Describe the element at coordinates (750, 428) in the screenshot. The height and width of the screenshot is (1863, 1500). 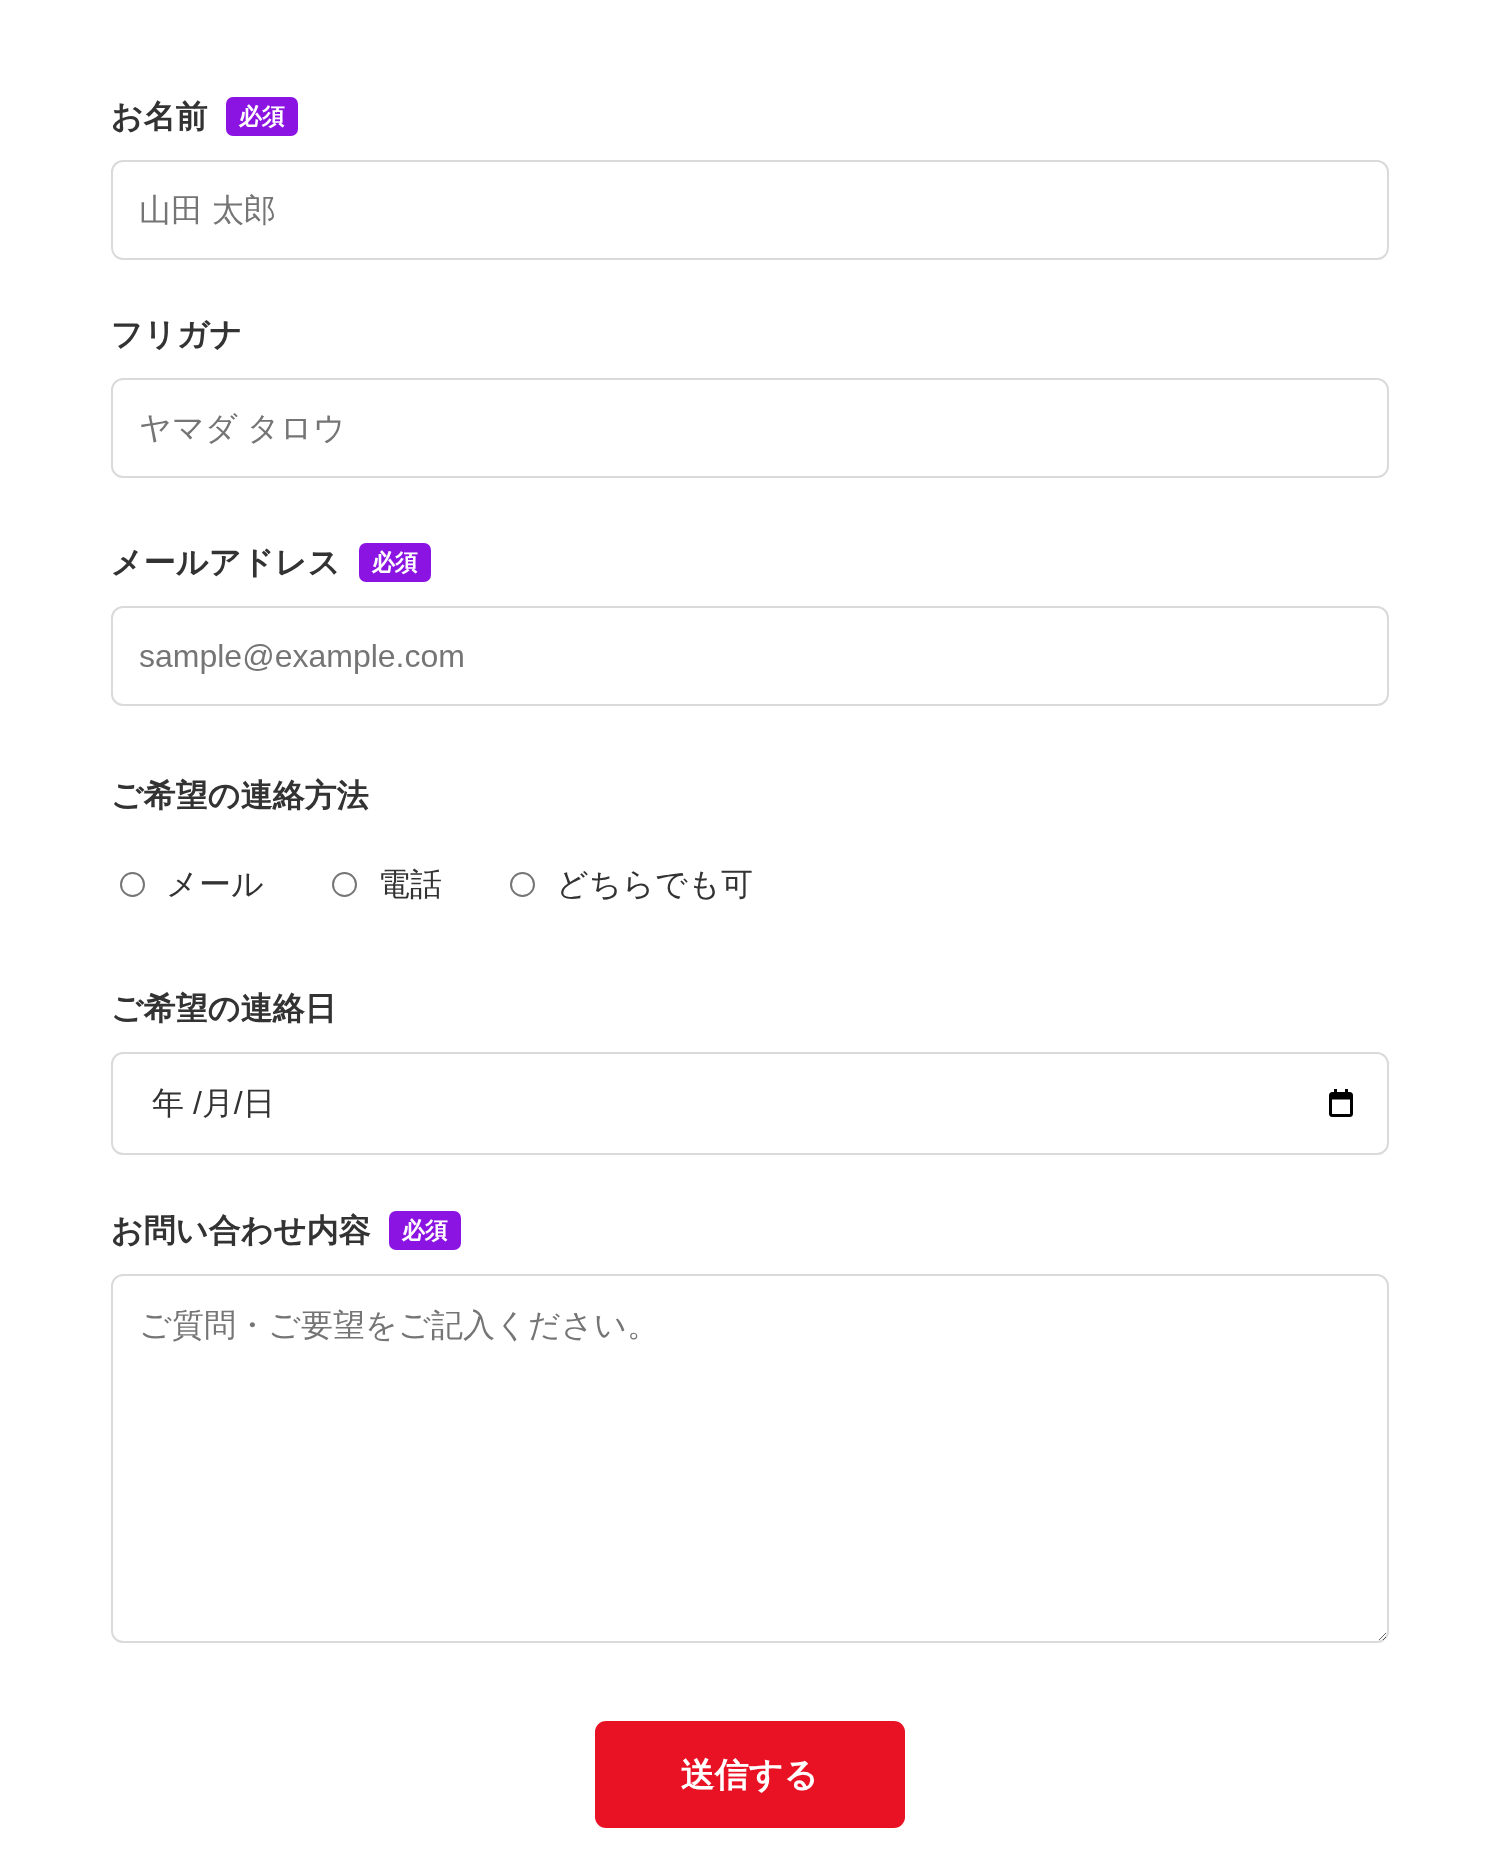
I see `input-field: ヤマダ タロウ` at that location.